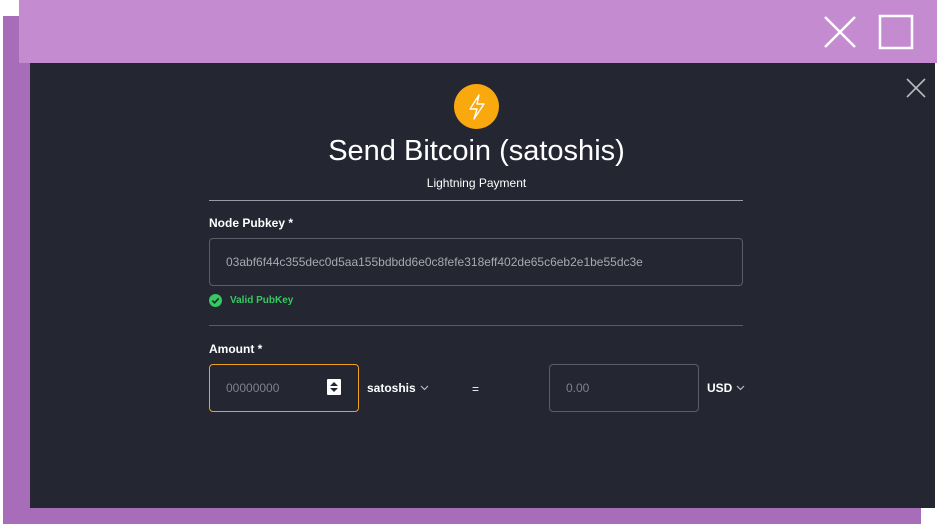 Image resolution: width=937 pixels, height=527 pixels. What do you see at coordinates (236, 349) in the screenshot?
I see `amount-label: Amount *` at bounding box center [236, 349].